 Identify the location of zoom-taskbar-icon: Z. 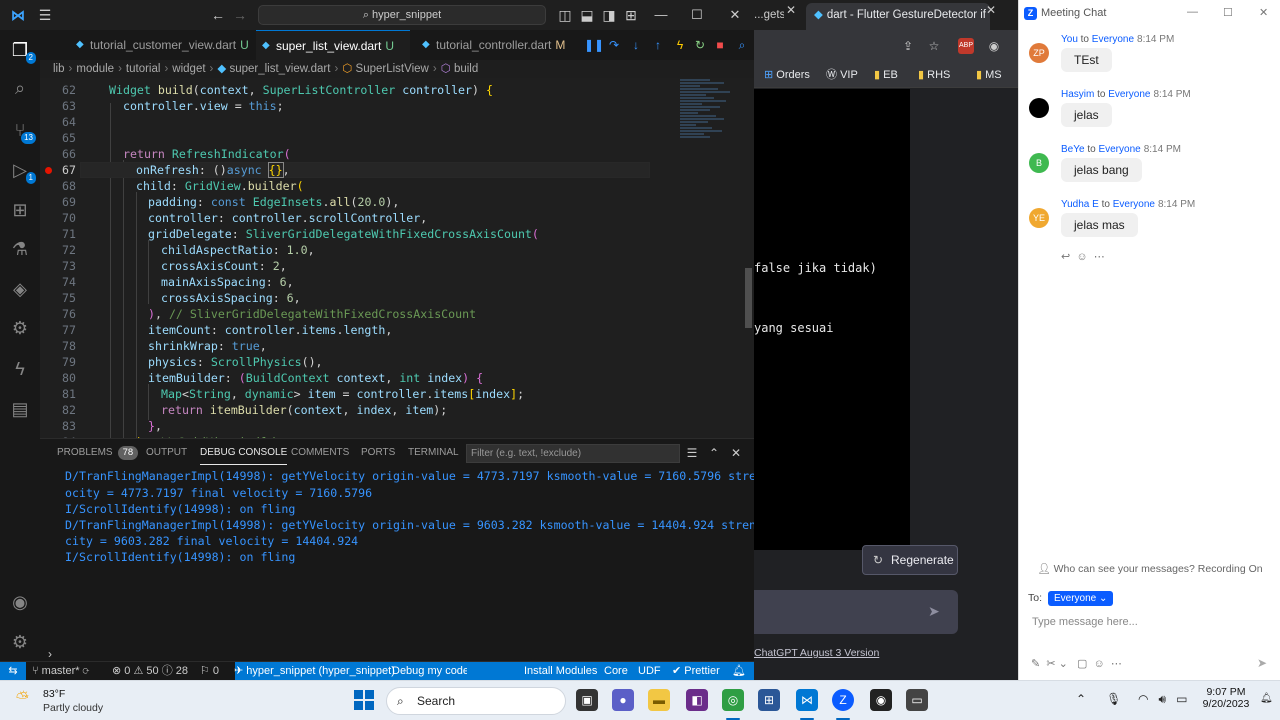
(843, 700).